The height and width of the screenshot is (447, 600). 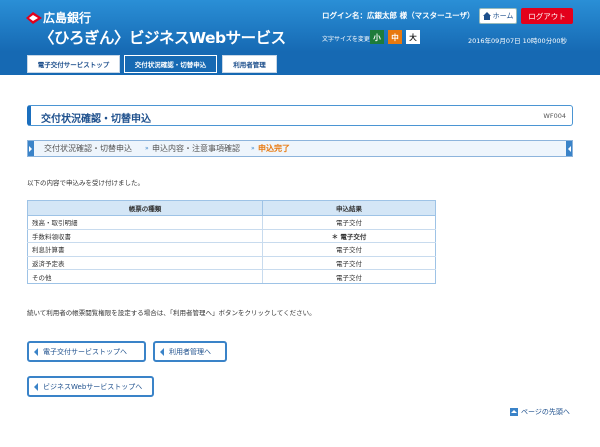 I want to click on home-label: ホーム, so click(x=503, y=16).